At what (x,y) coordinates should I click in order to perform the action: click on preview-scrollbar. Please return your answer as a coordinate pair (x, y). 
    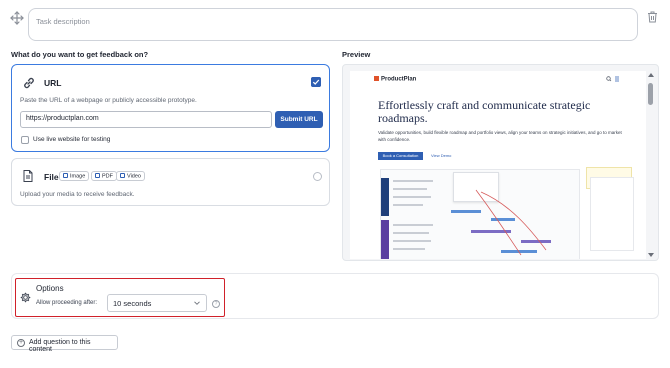
    Looking at the image, I should click on (651, 165).